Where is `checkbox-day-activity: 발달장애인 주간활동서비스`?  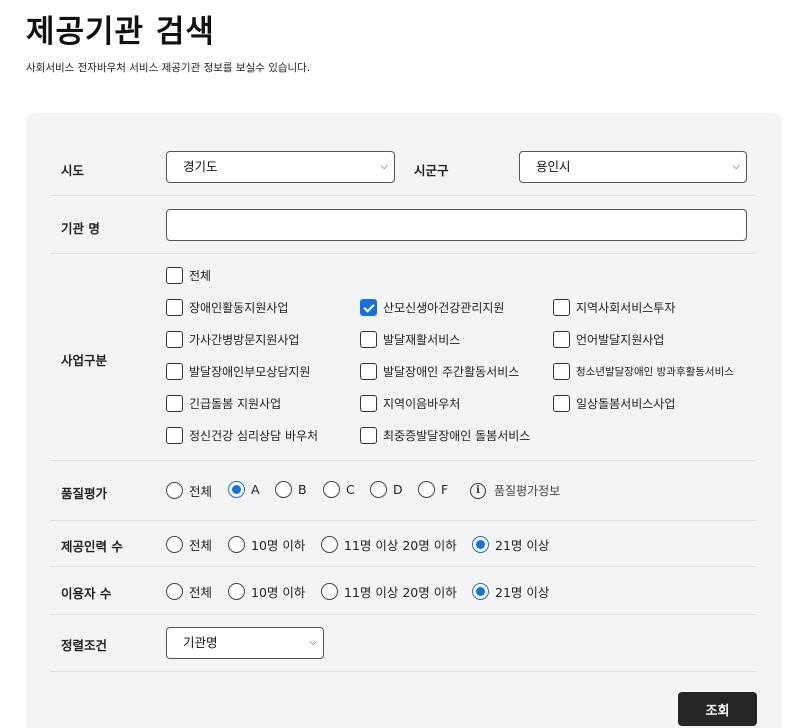
checkbox-day-activity: 발달장애인 주간활동서비스 is located at coordinates (439, 371).